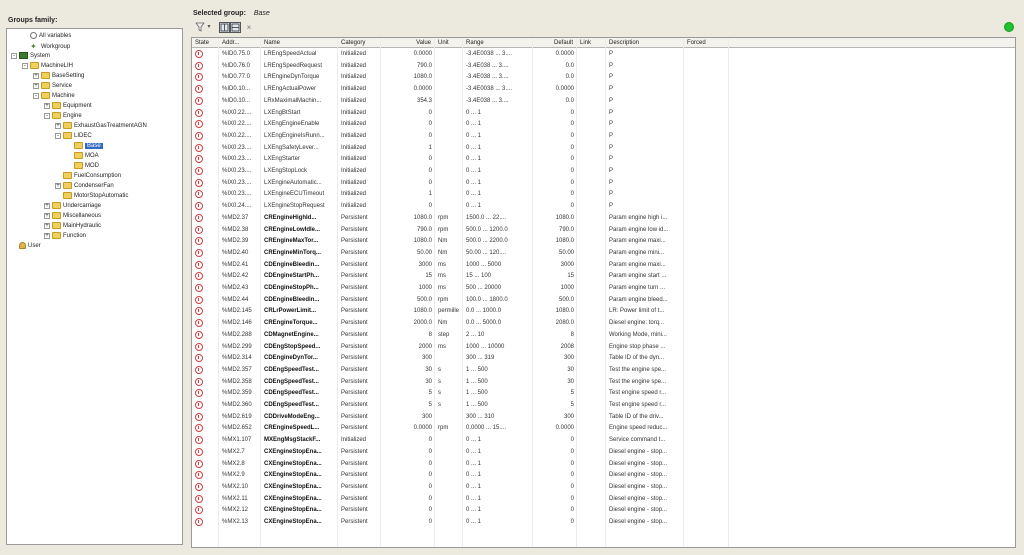  Describe the element at coordinates (46, 36) in the screenshot. I see `tree-node: All variables` at that location.